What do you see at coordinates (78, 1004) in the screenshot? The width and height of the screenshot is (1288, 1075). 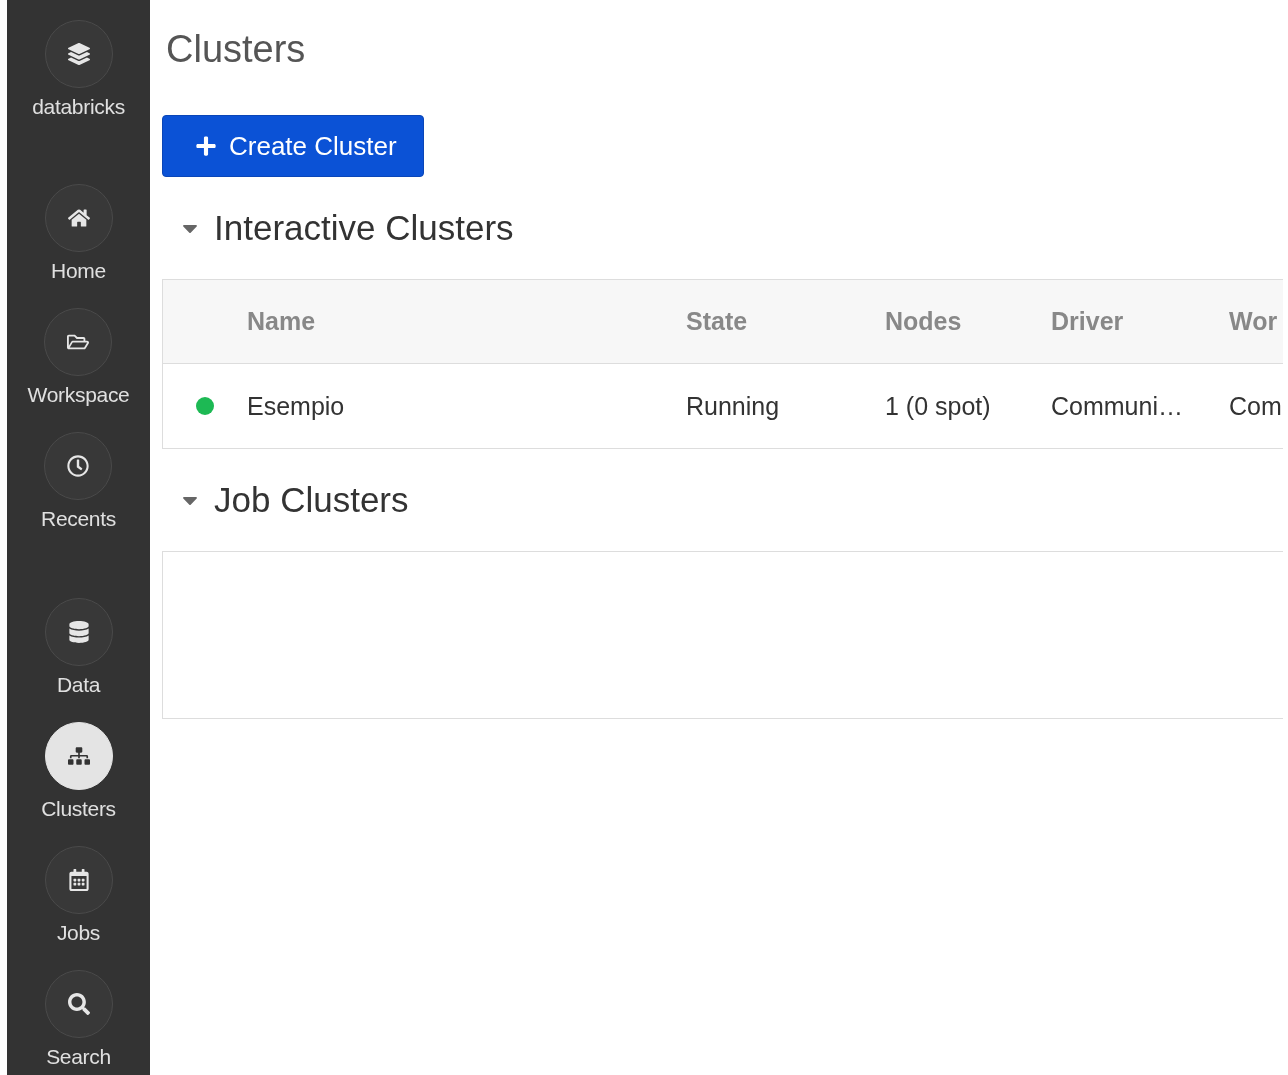 I see `search-icon` at bounding box center [78, 1004].